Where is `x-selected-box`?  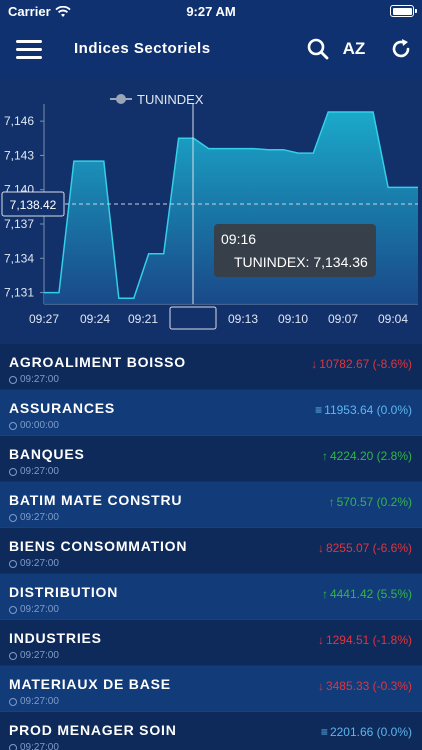 x-selected-box is located at coordinates (193, 318).